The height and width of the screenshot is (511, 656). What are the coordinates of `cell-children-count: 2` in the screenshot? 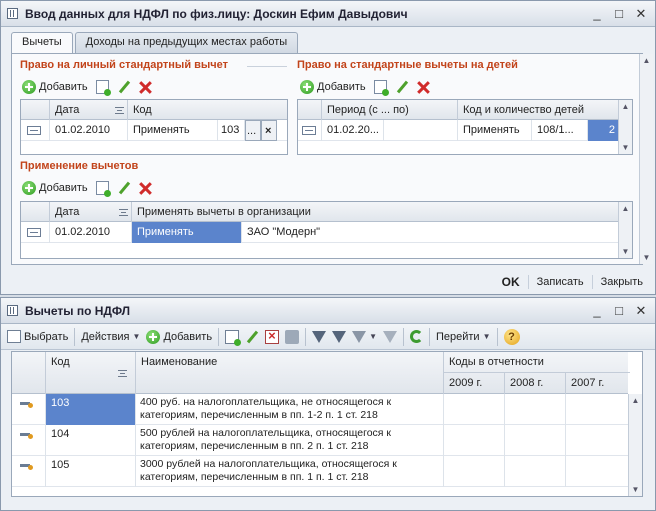 It's located at (604, 130).